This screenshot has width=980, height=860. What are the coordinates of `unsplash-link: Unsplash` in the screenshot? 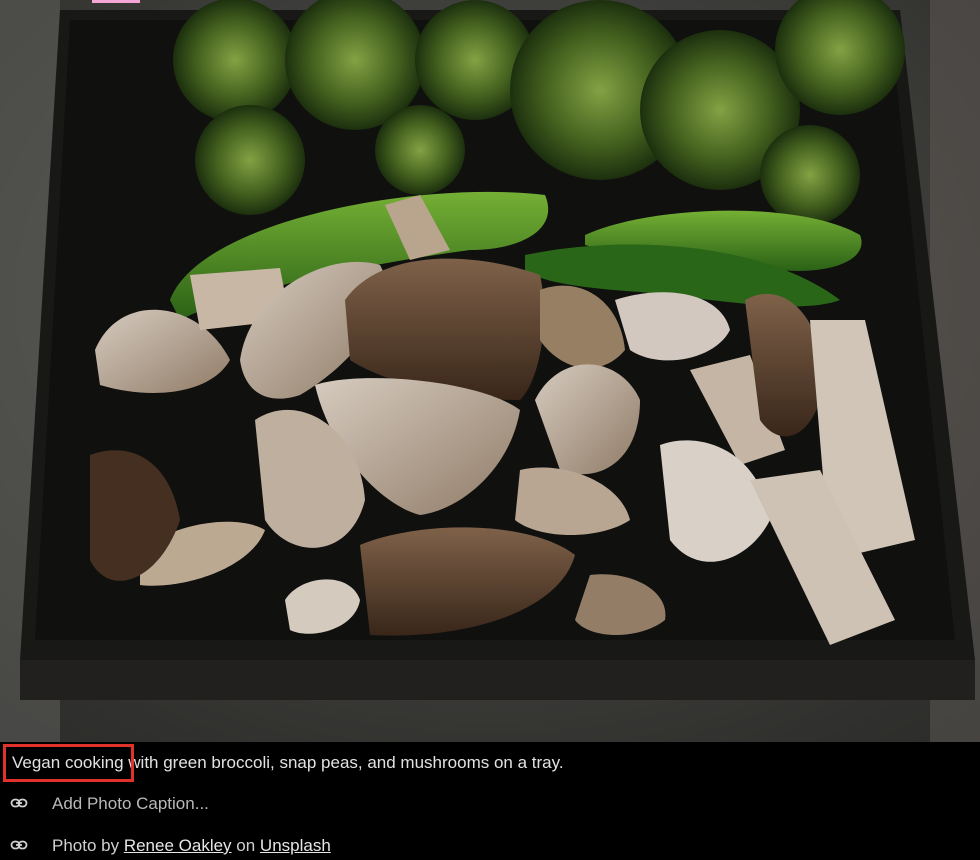 It's located at (295, 845).